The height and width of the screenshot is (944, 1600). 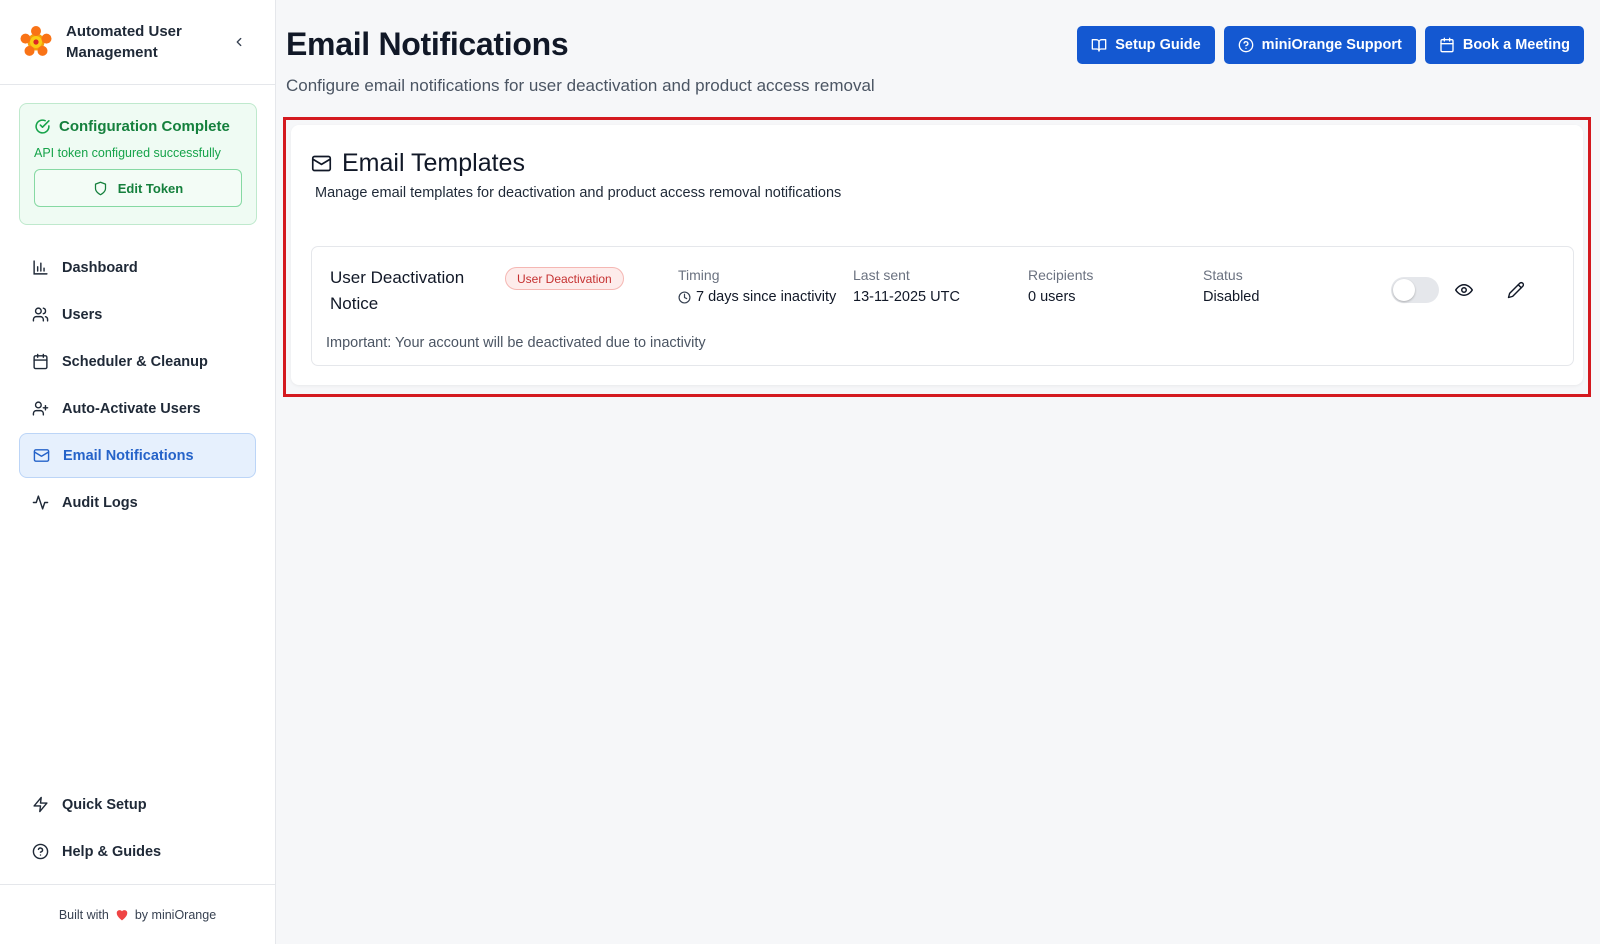 What do you see at coordinates (1099, 45) in the screenshot?
I see `book-open-icon` at bounding box center [1099, 45].